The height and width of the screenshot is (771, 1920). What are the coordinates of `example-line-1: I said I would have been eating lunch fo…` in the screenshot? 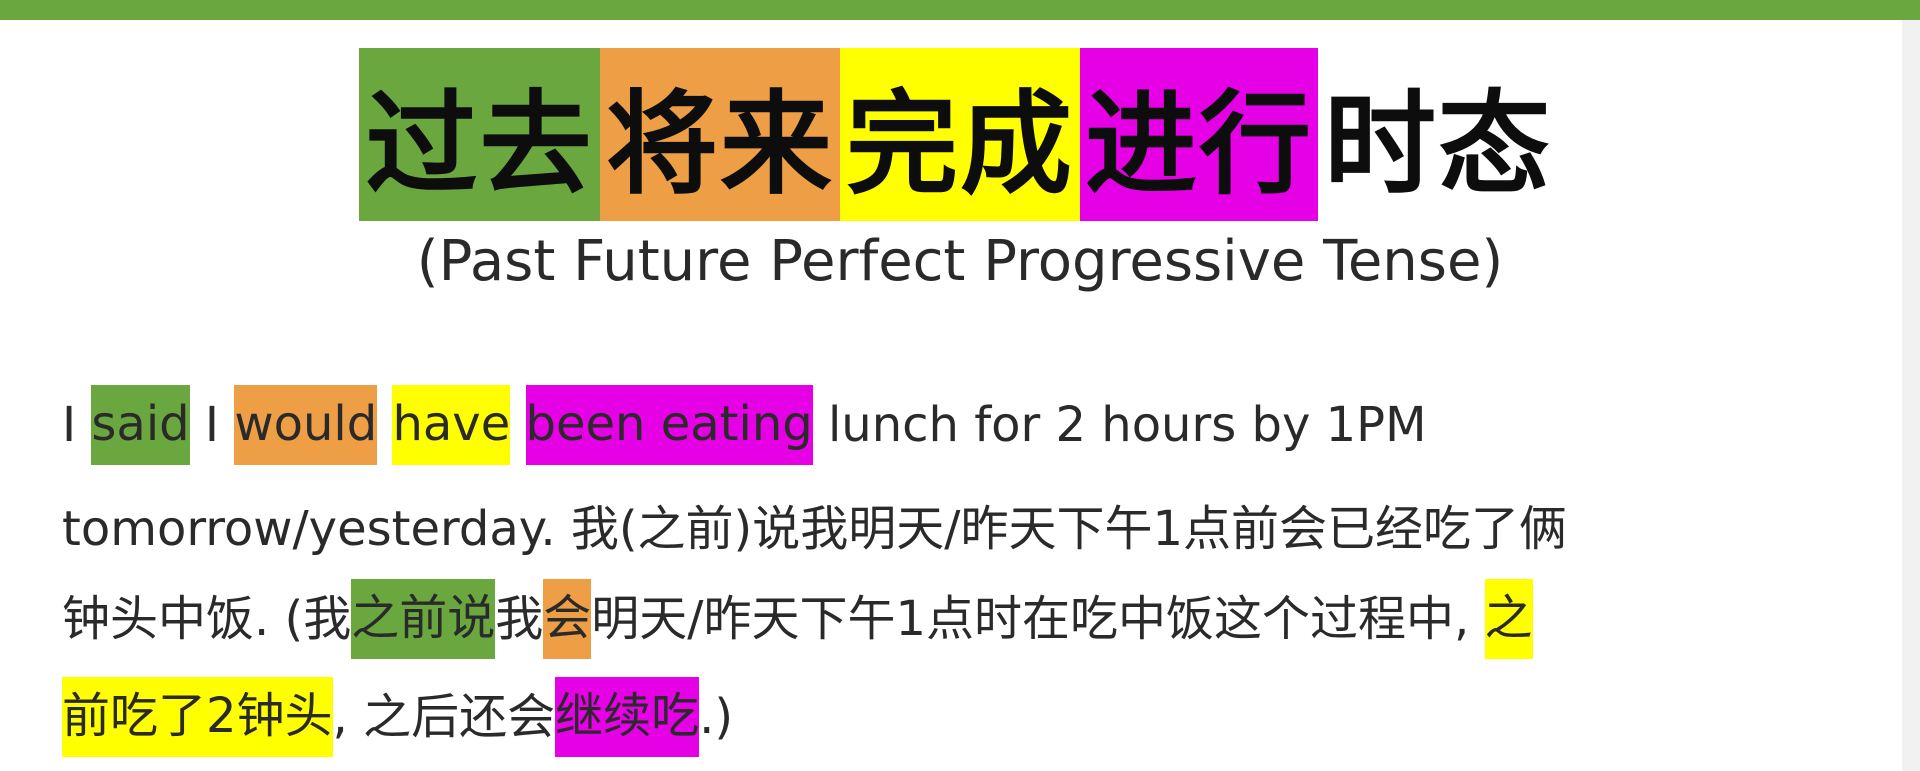 It's located at (744, 425).